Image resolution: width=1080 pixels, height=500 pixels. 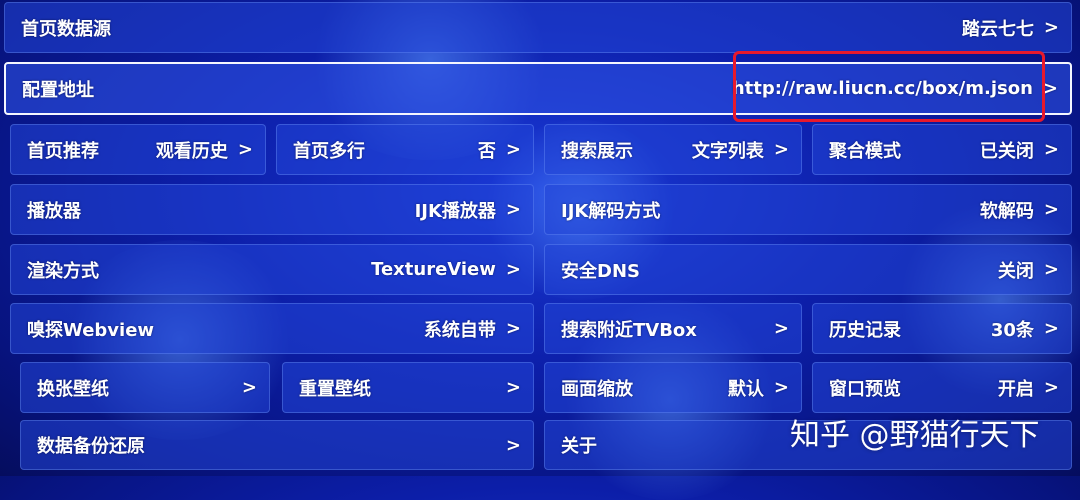 I want to click on item-label: 播放器, so click(x=54, y=211).